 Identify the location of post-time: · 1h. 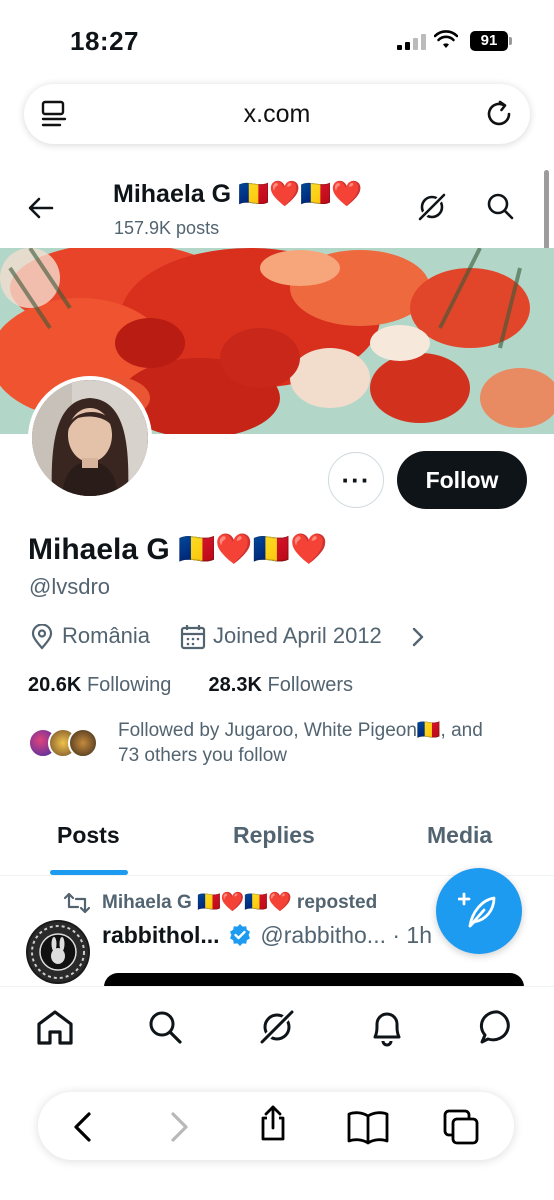
(412, 935).